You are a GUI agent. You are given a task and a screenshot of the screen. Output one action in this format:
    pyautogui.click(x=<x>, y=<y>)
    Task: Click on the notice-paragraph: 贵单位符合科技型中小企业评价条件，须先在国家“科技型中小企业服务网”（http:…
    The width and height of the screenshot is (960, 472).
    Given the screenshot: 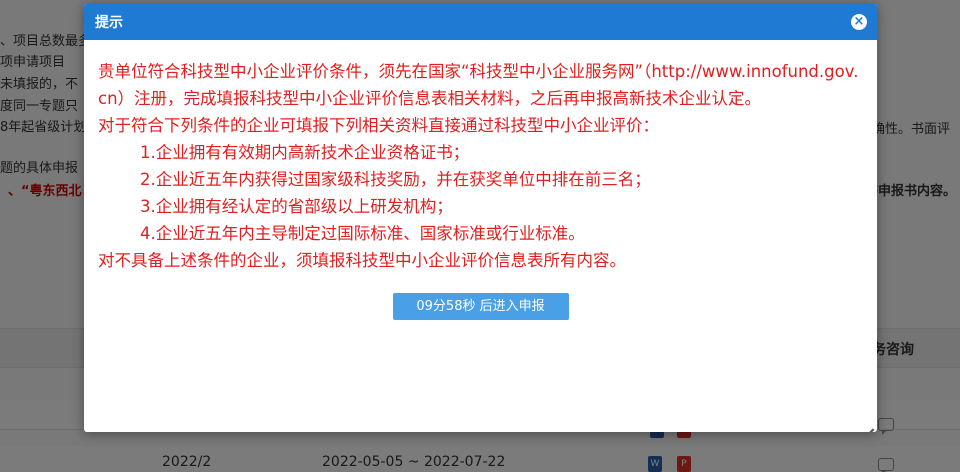 What is the action you would take?
    pyautogui.click(x=478, y=85)
    